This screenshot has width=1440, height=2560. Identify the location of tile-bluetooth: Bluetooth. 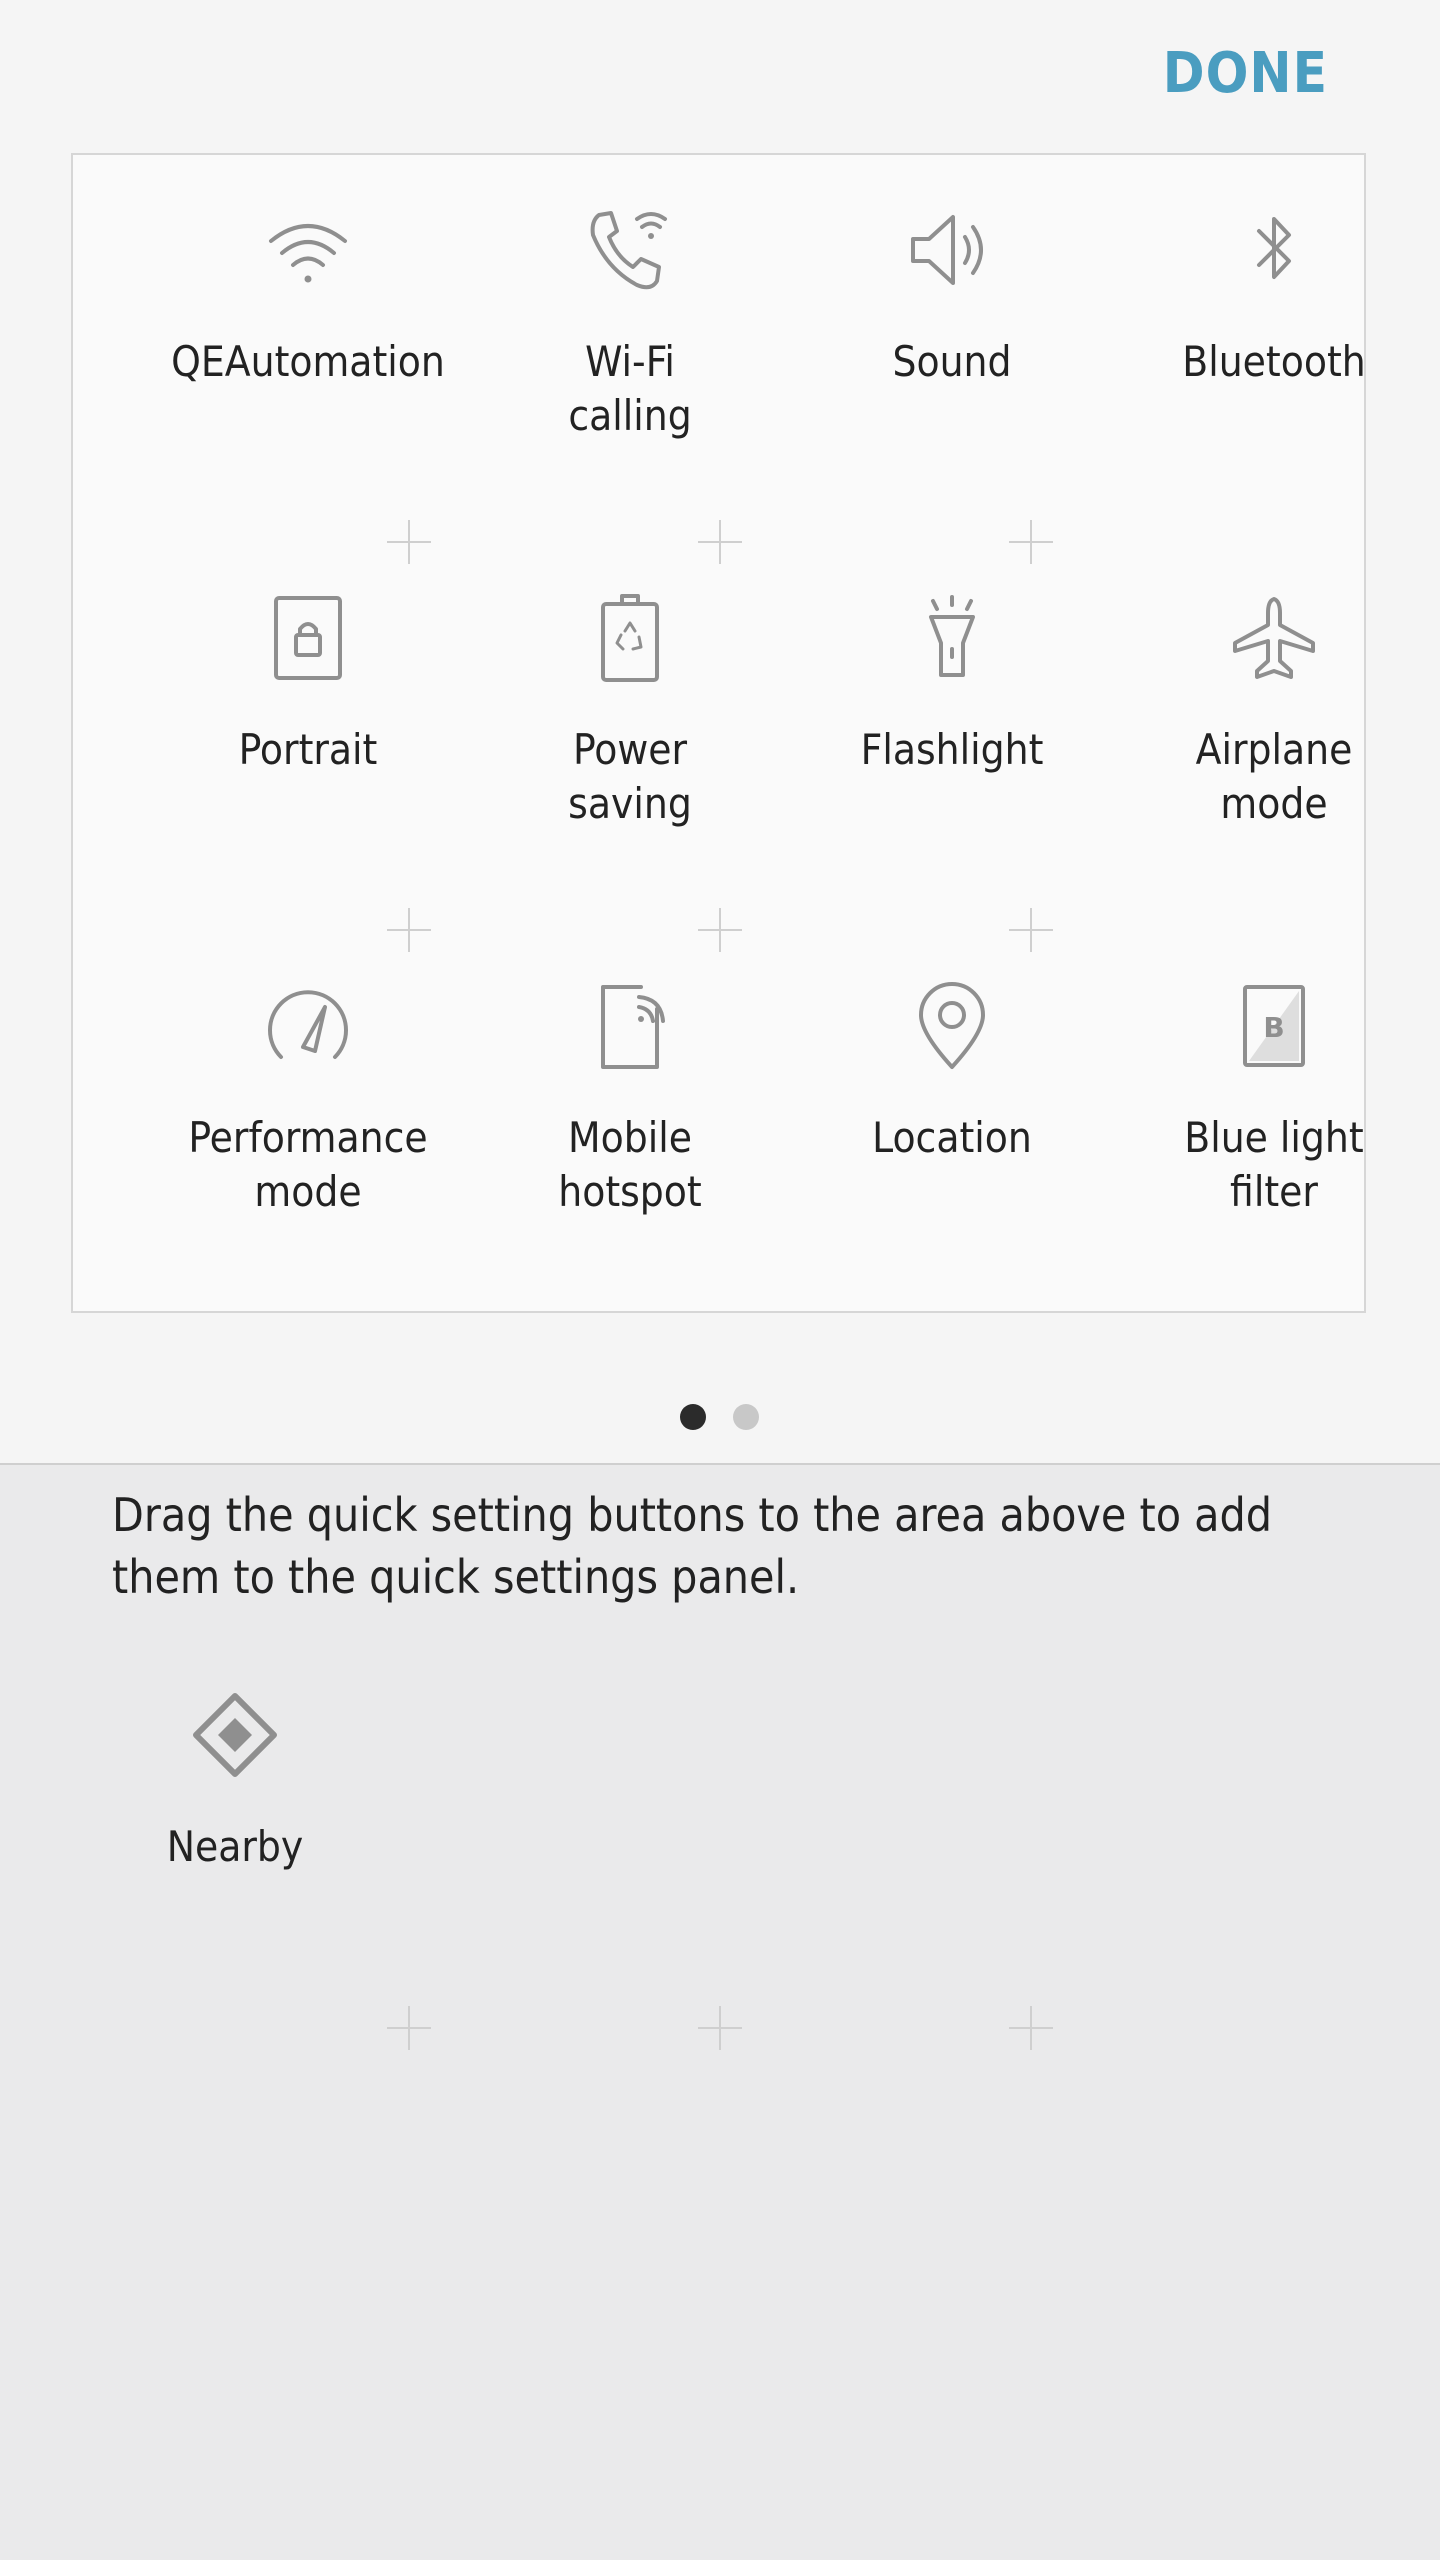
(1274, 395).